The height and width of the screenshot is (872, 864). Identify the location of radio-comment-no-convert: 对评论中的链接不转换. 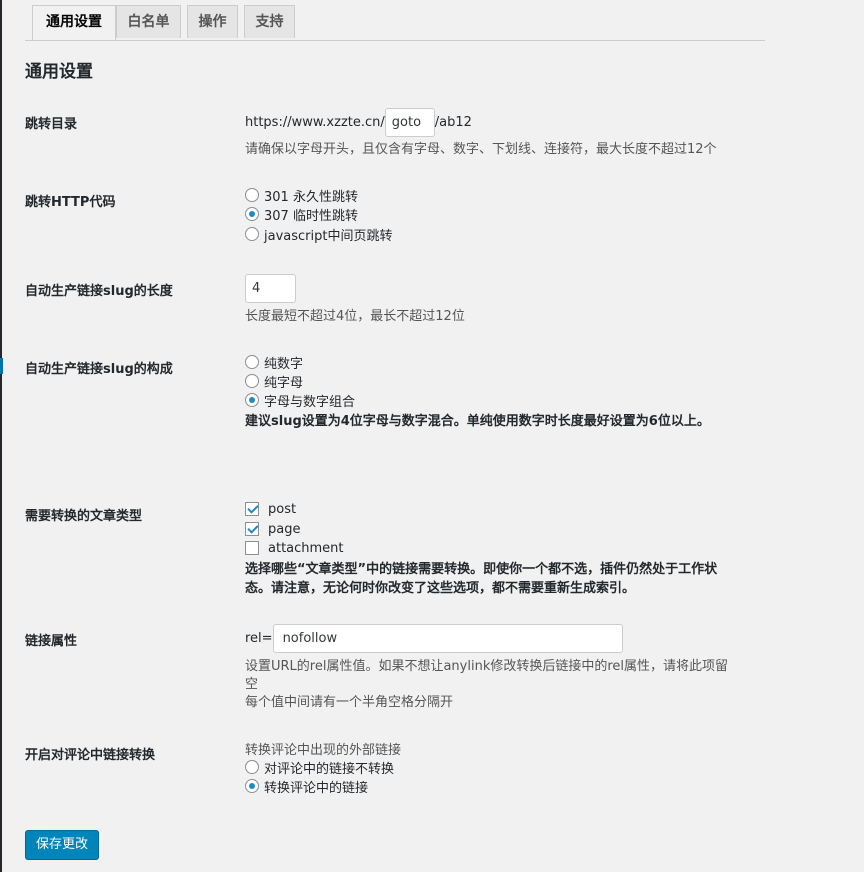
(320, 767).